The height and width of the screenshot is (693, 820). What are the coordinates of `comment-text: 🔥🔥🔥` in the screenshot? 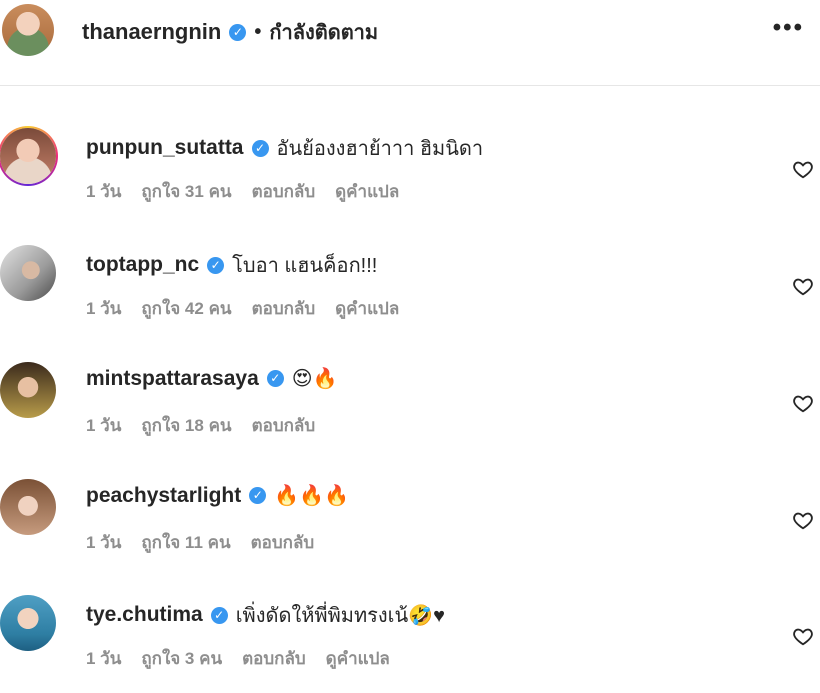 It's located at (311, 496).